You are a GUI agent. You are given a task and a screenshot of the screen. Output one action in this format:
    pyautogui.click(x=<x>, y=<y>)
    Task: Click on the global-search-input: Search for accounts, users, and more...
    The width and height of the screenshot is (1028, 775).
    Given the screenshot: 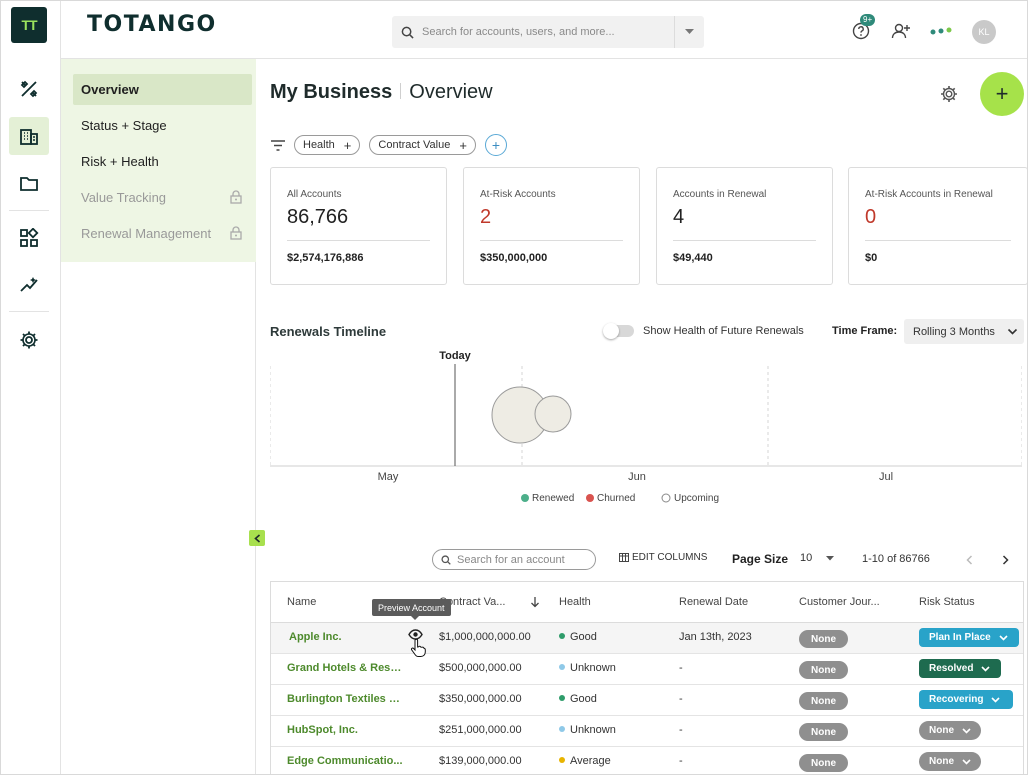 What is the action you would take?
    pyautogui.click(x=548, y=32)
    